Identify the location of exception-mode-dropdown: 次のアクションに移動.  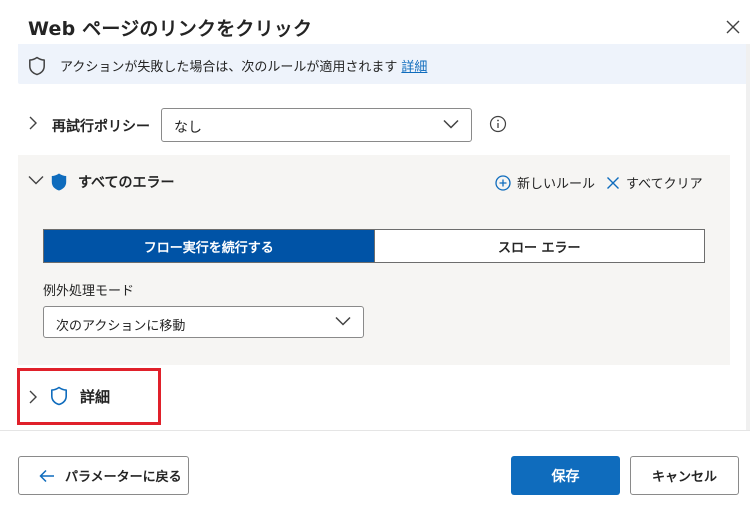
(203, 322).